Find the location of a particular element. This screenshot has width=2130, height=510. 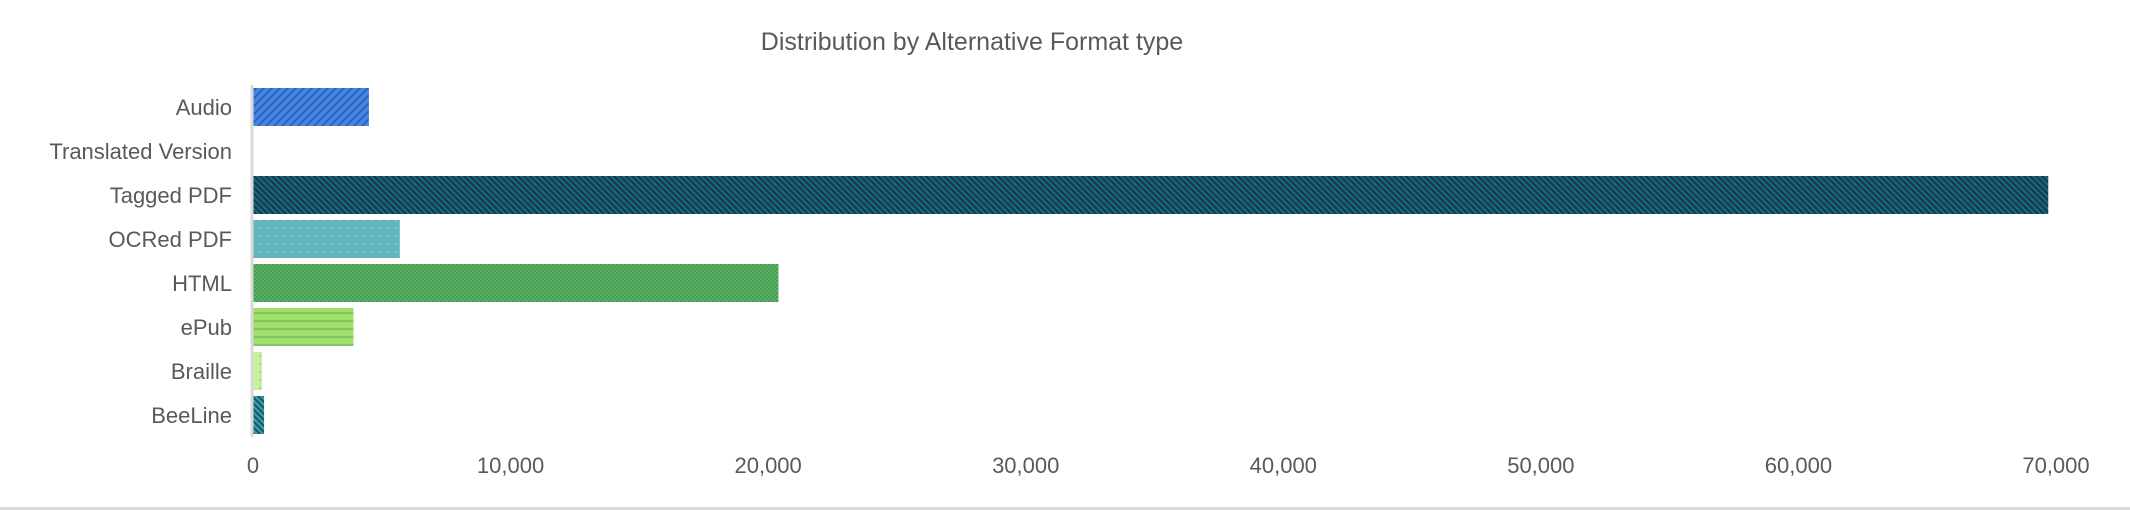

bar-braille is located at coordinates (258, 371).